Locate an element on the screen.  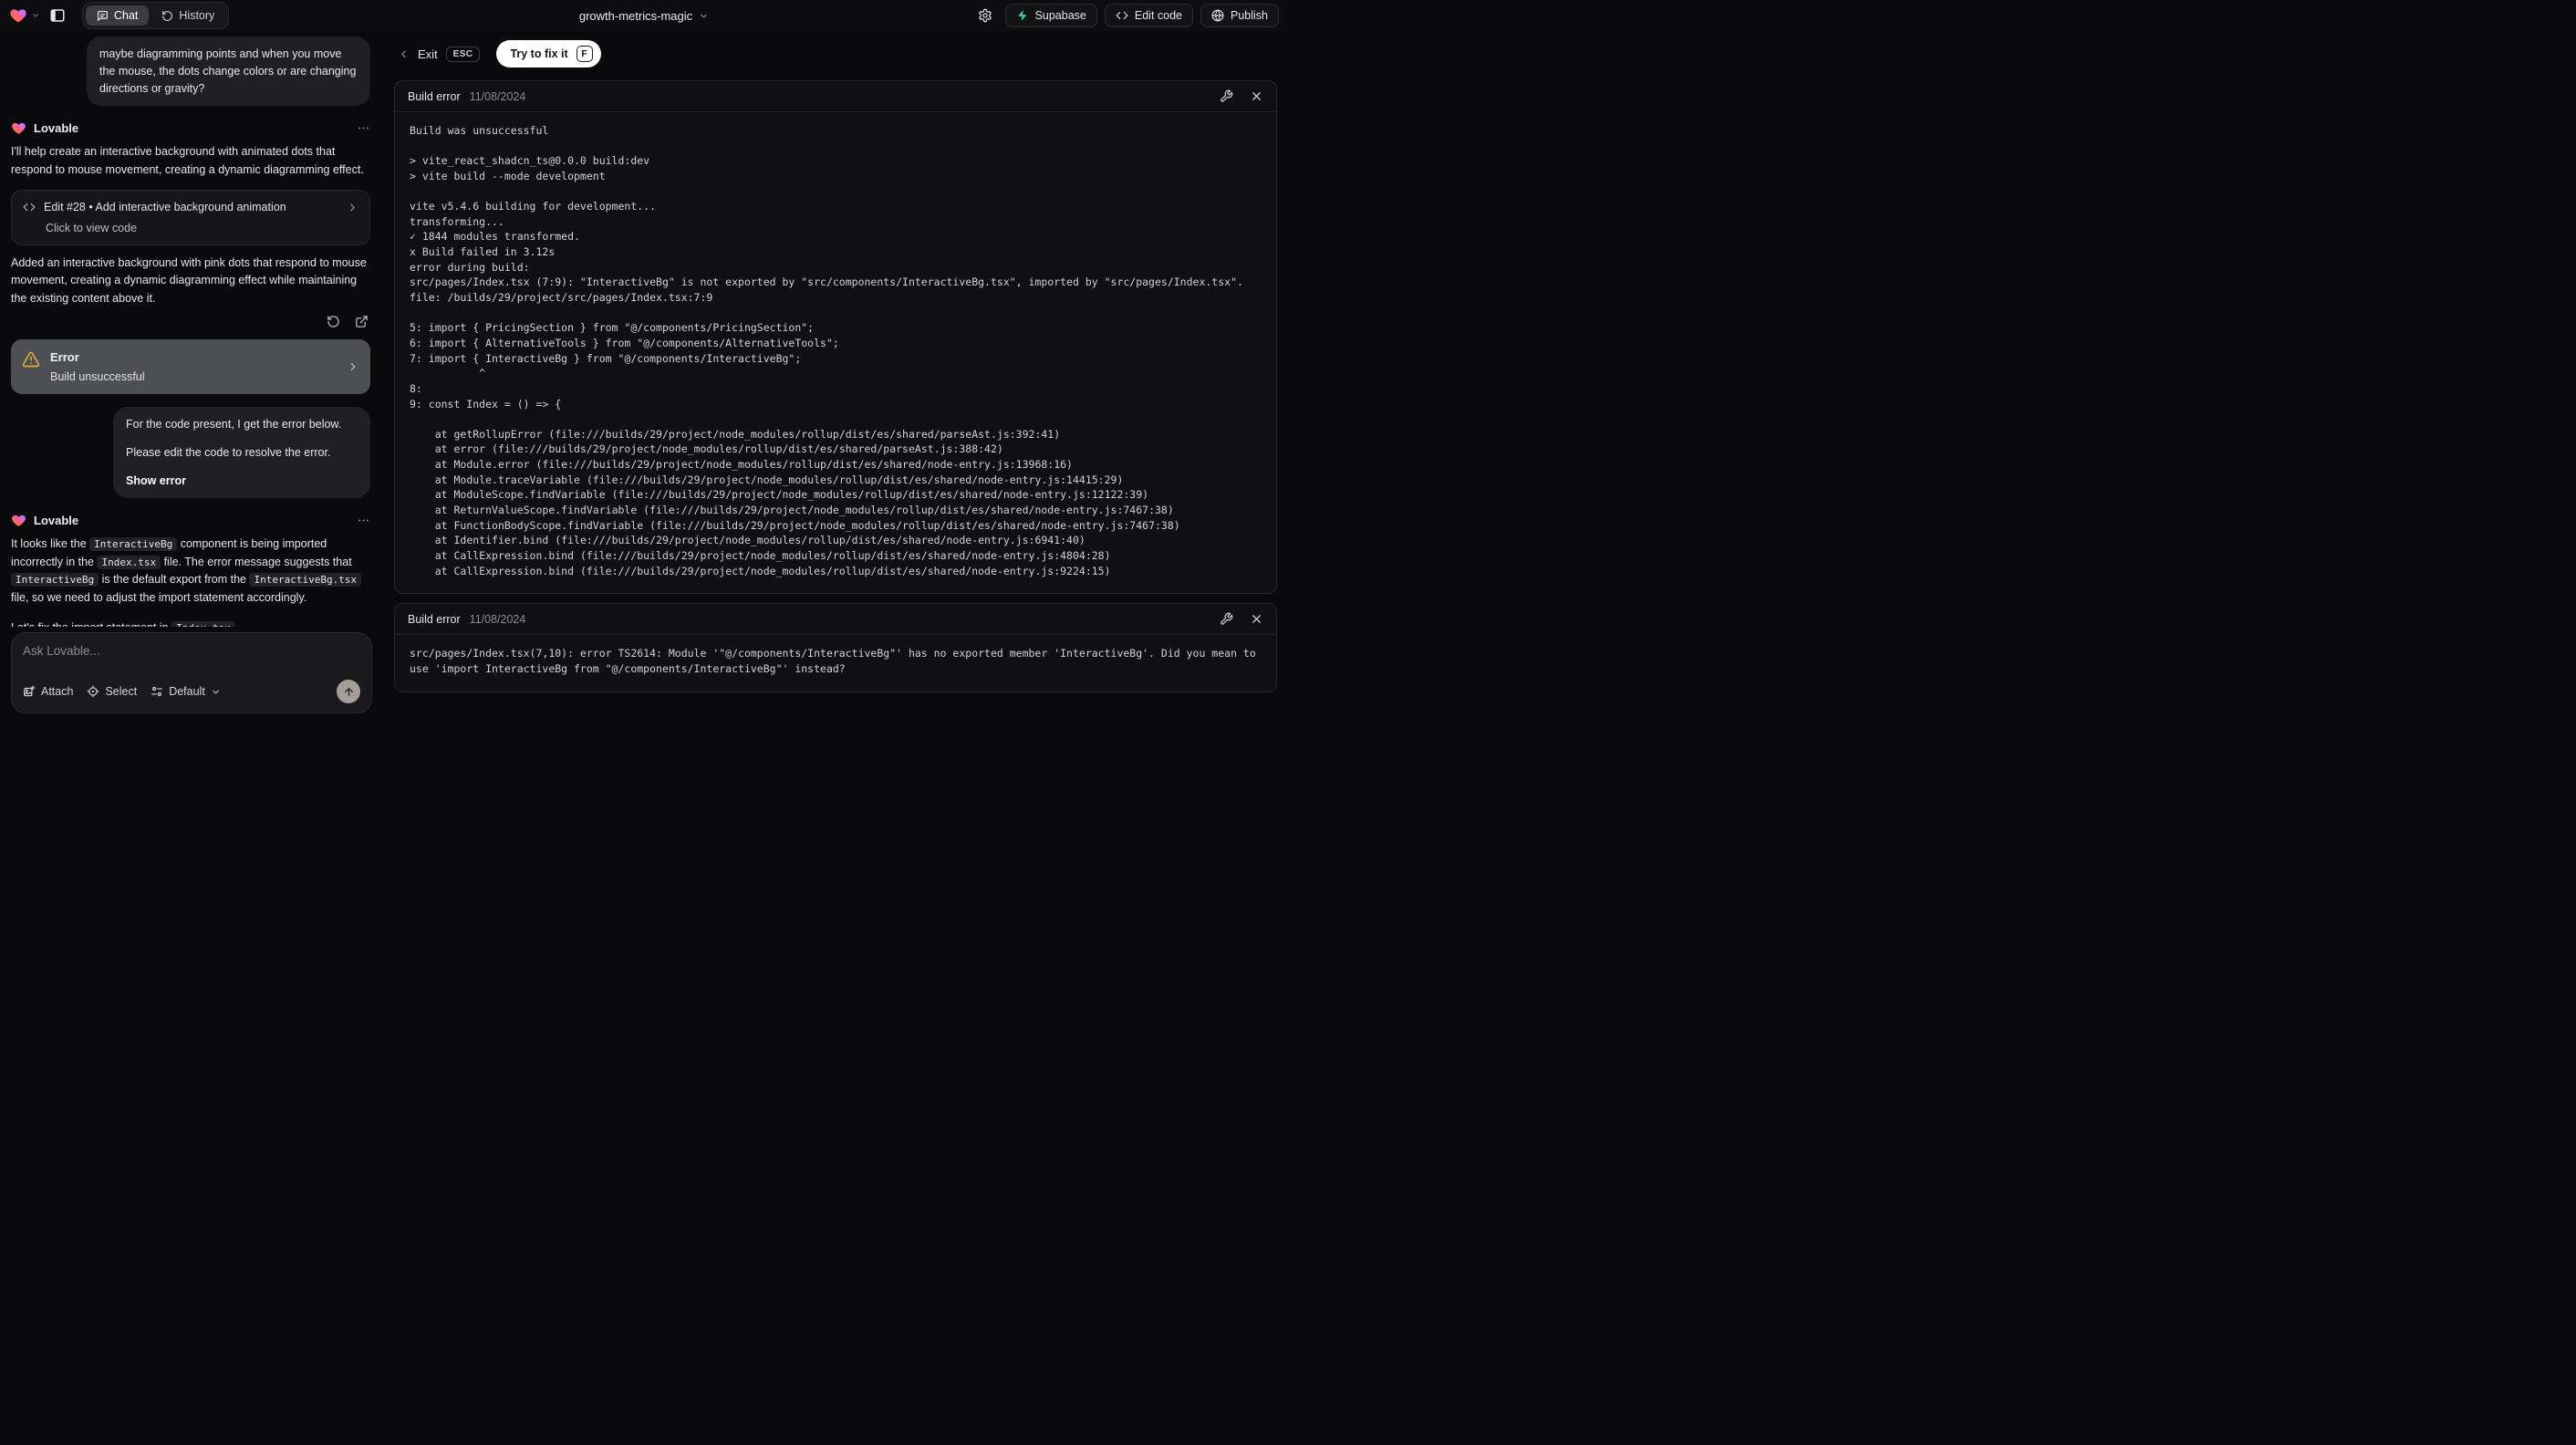
workspace-menu is located at coordinates (24, 15).